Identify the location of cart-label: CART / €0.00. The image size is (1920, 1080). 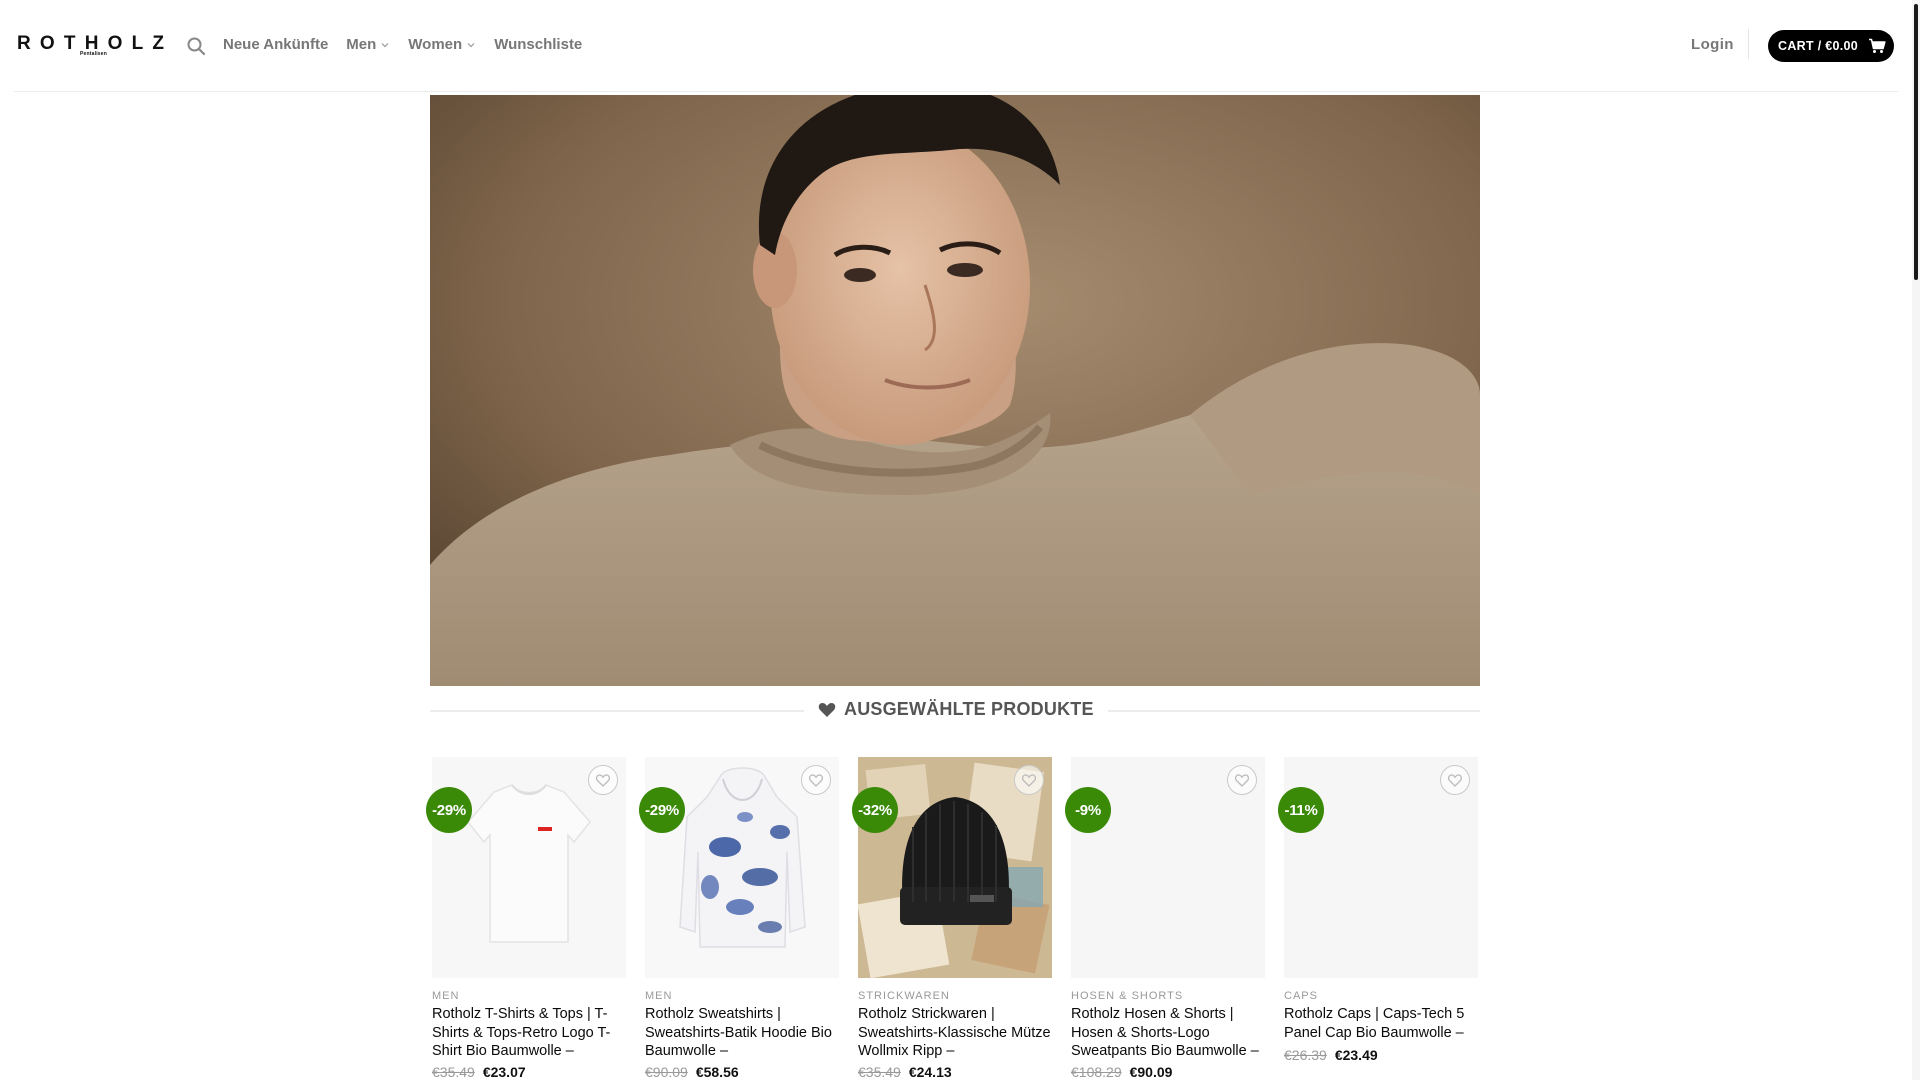
(1818, 46).